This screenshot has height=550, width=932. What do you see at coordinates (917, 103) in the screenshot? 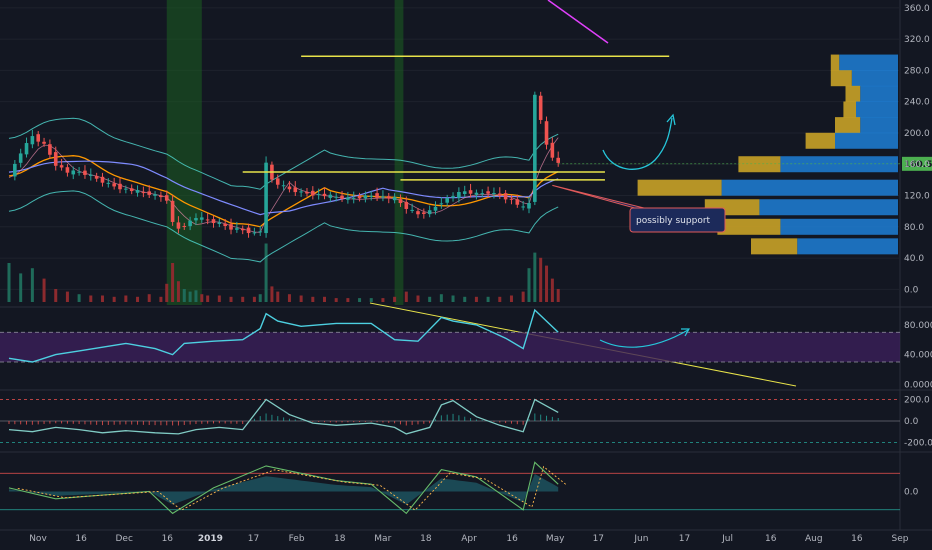
I see `price-axis-tick: 240.0` at bounding box center [917, 103].